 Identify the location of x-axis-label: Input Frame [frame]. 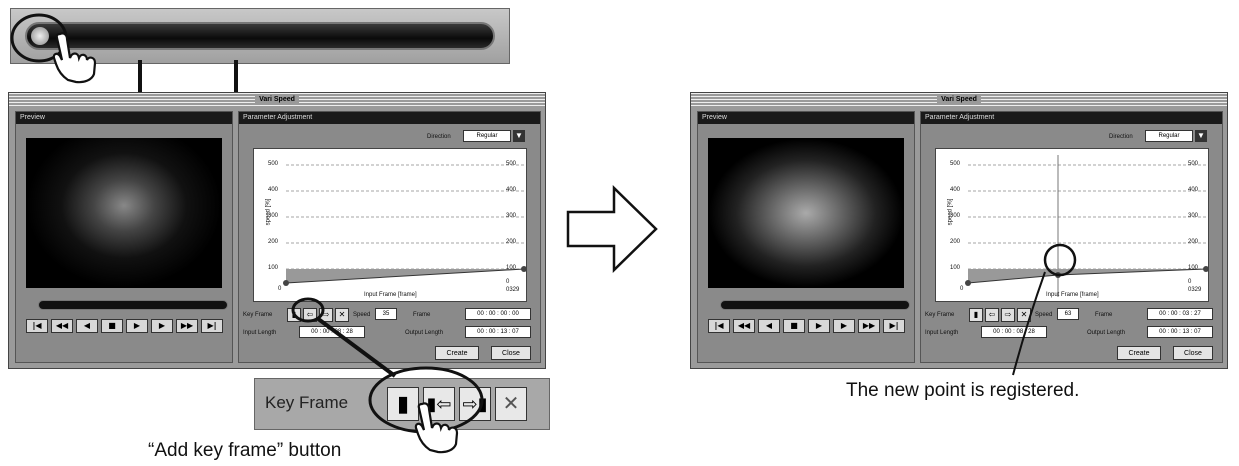
(390, 295).